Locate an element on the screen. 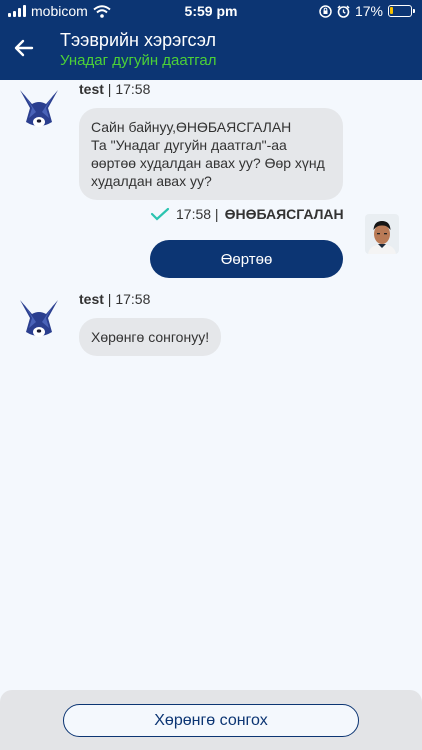 The image size is (422, 750). battery-percent: 17% is located at coordinates (368, 11).